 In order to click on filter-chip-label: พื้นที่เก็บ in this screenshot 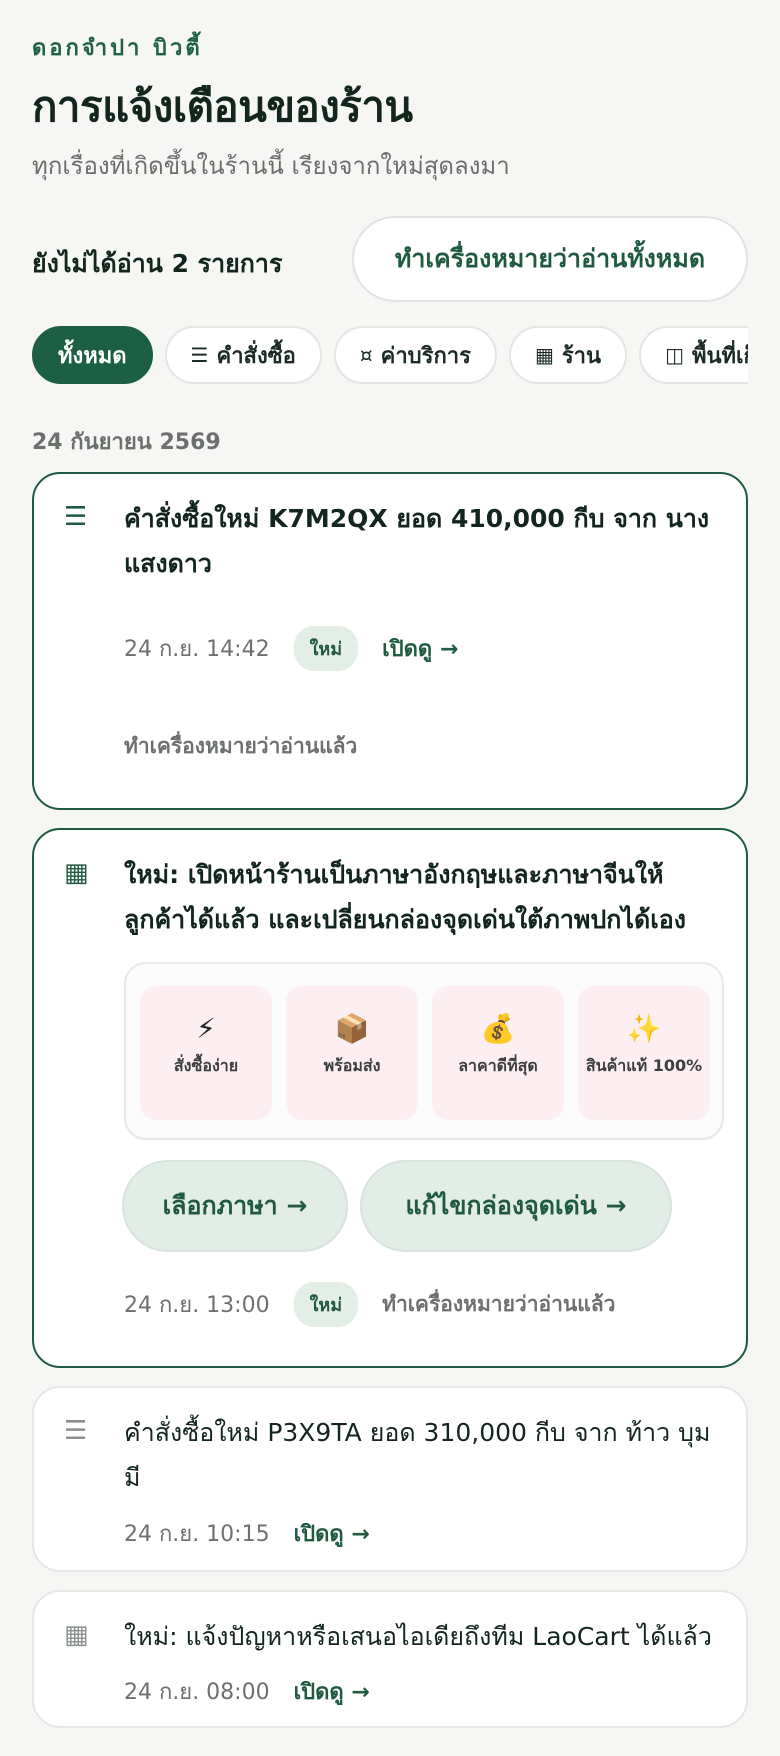, I will do `click(719, 356)`.